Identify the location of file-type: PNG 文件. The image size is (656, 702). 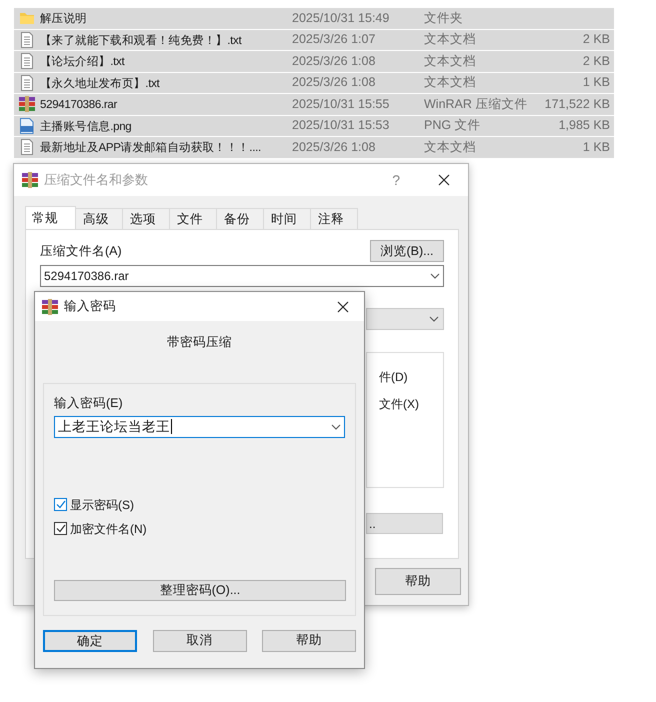
(453, 125).